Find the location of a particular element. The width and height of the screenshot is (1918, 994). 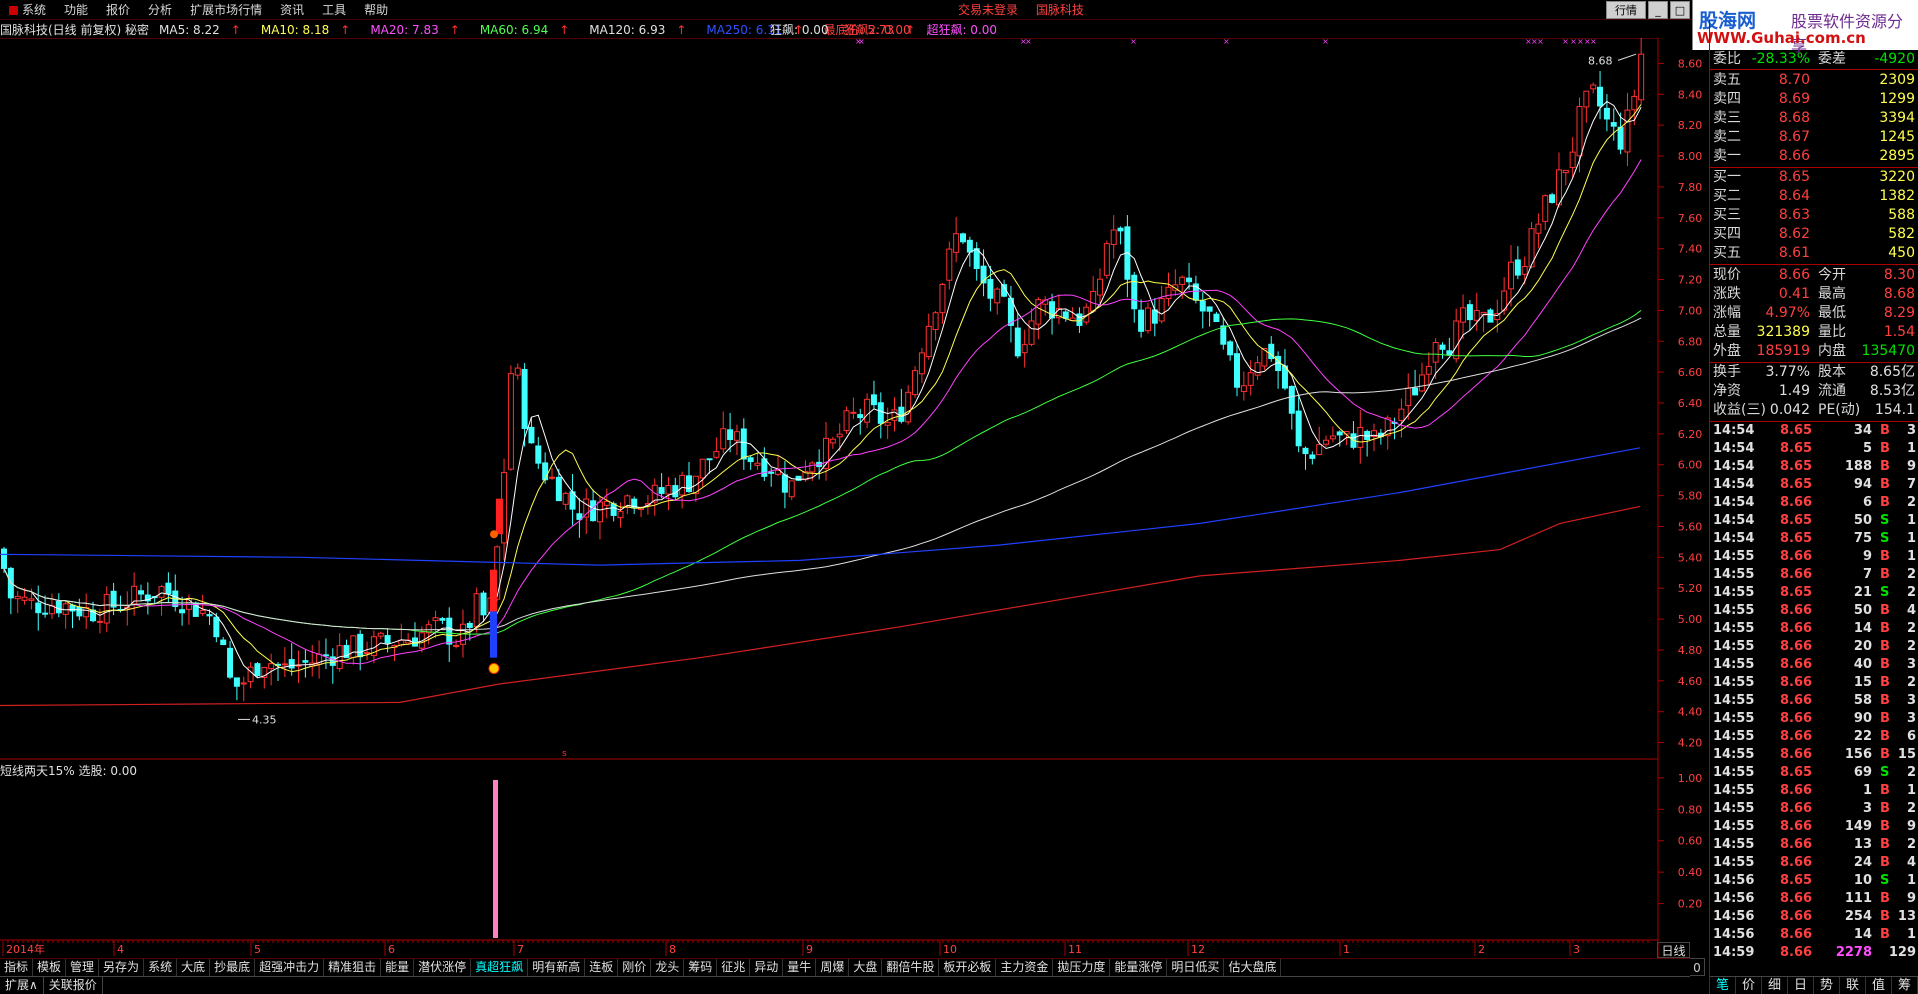

right-panel-tab: 笔 is located at coordinates (1723, 985).